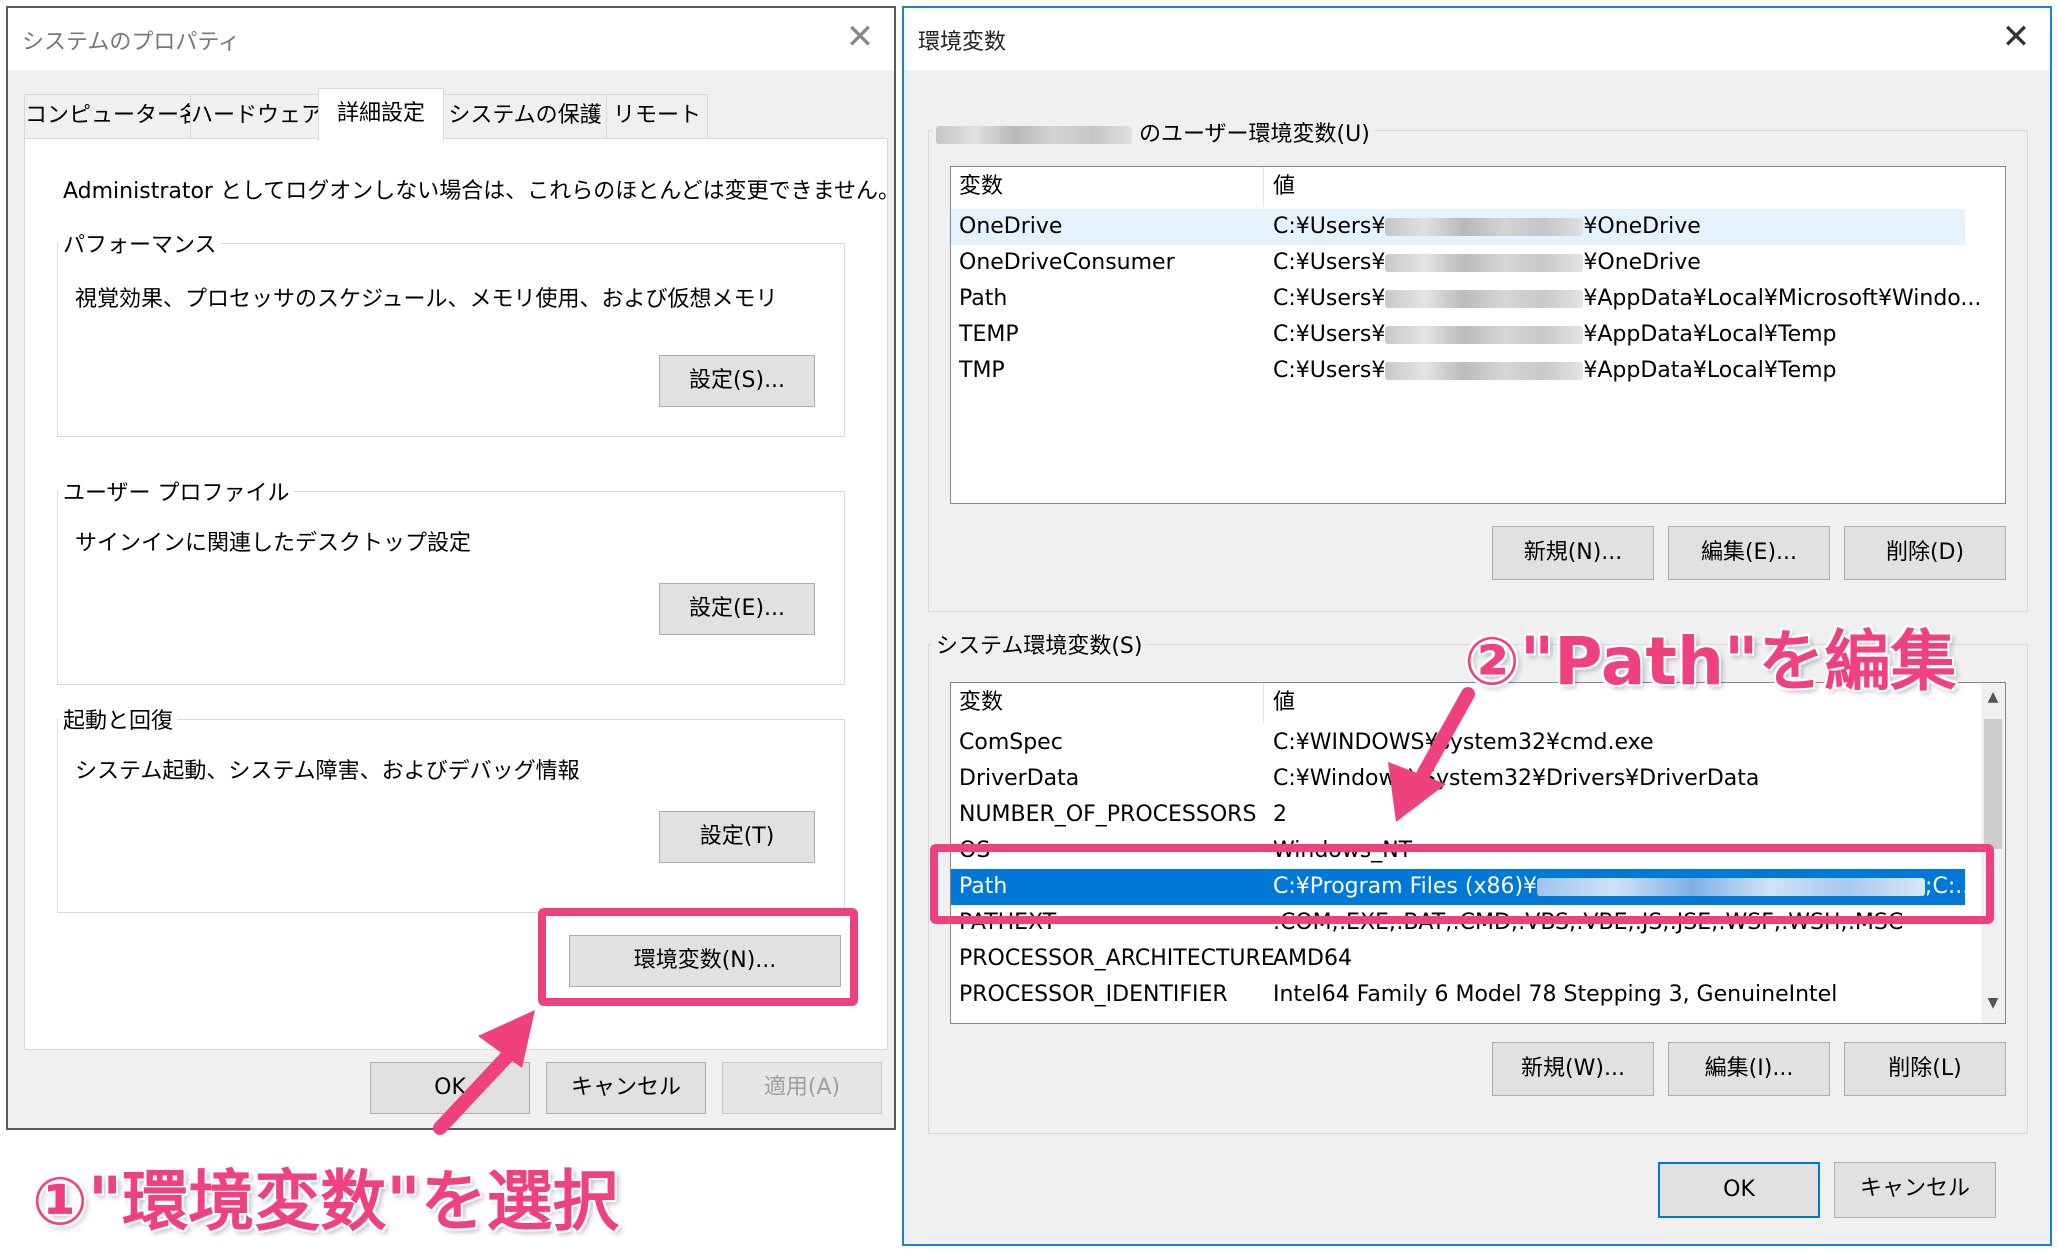  Describe the element at coordinates (1466, 815) in the screenshot. I see `list-item: NUMBER_OF_PROCESSORS 2` at that location.